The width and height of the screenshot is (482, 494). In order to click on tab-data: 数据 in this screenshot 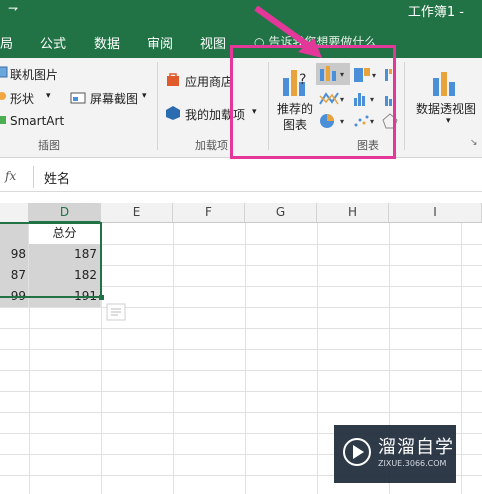, I will do `click(107, 42)`.